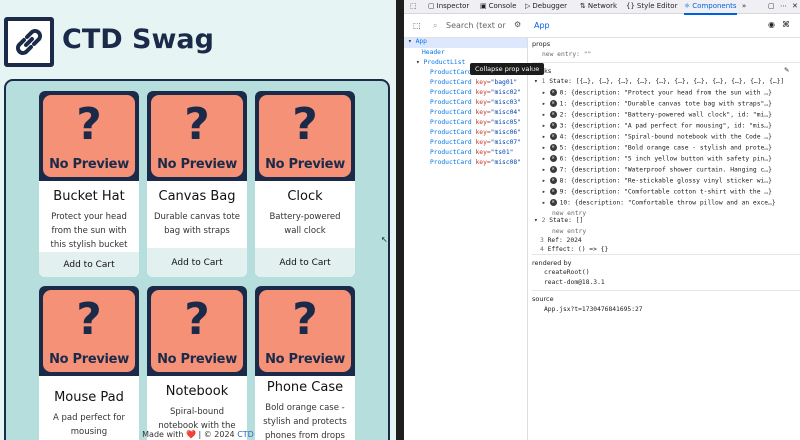 The height and width of the screenshot is (440, 800). I want to click on tree-node-productcard: ProductCard key="misc07", so click(475, 142).